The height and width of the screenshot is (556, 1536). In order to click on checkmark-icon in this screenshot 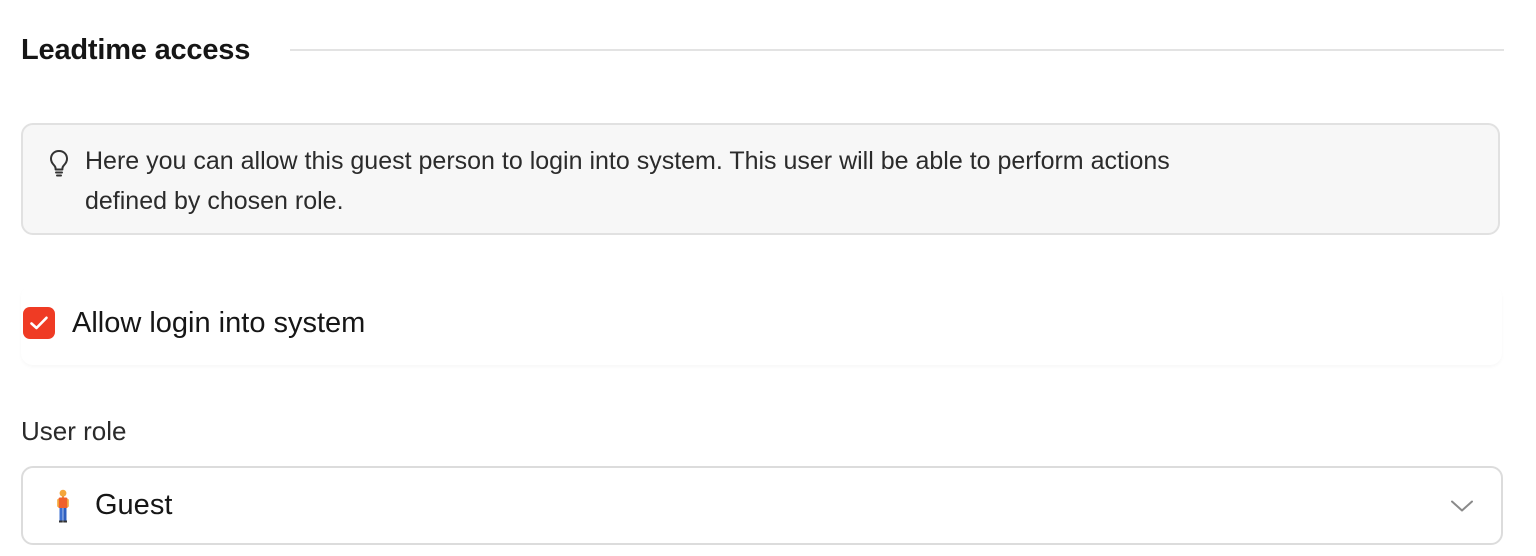, I will do `click(39, 323)`.